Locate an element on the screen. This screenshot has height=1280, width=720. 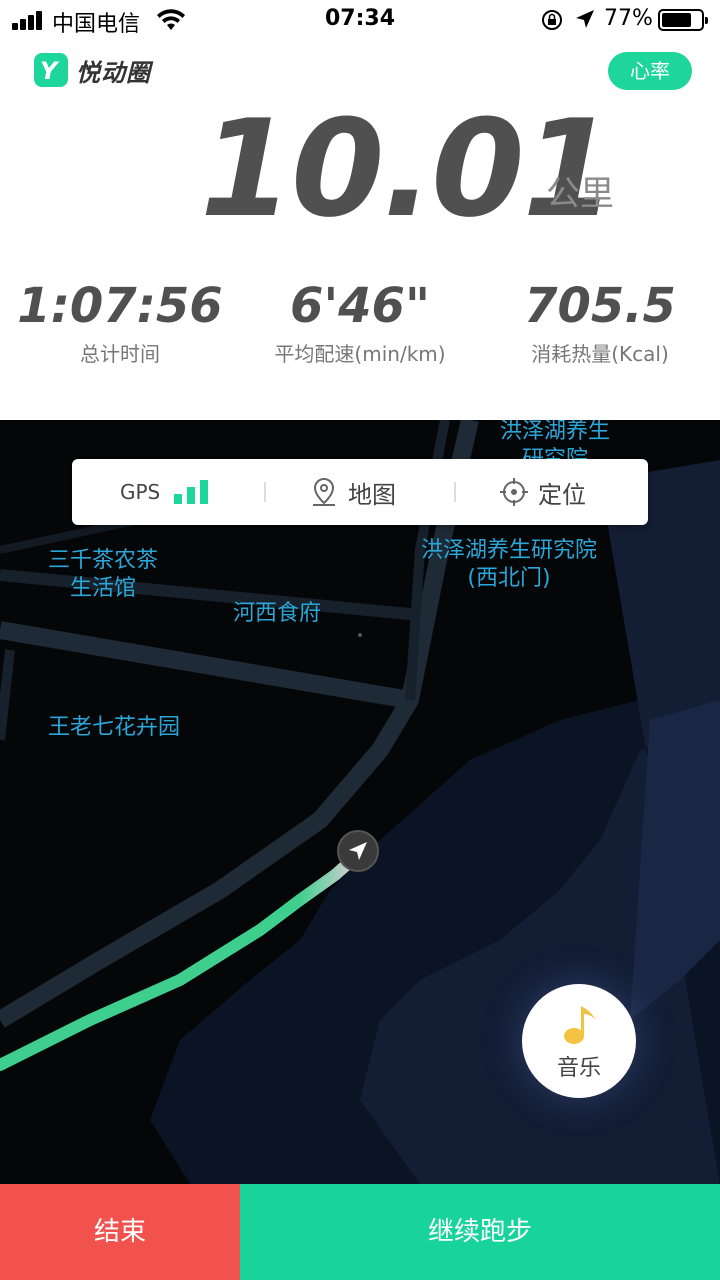
gps-status: GPS is located at coordinates (165, 492).